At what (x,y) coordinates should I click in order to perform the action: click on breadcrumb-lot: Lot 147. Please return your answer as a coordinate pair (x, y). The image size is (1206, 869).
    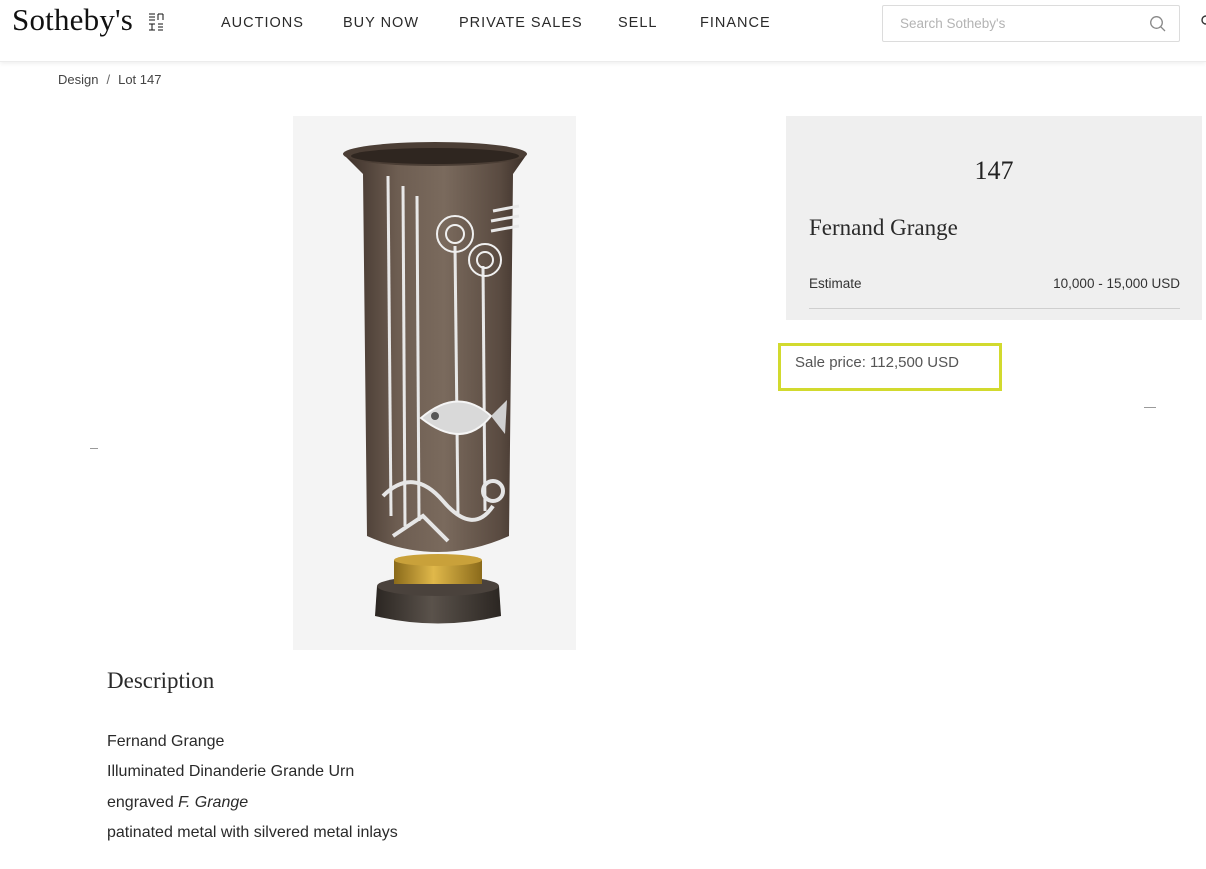
    Looking at the image, I should click on (139, 79).